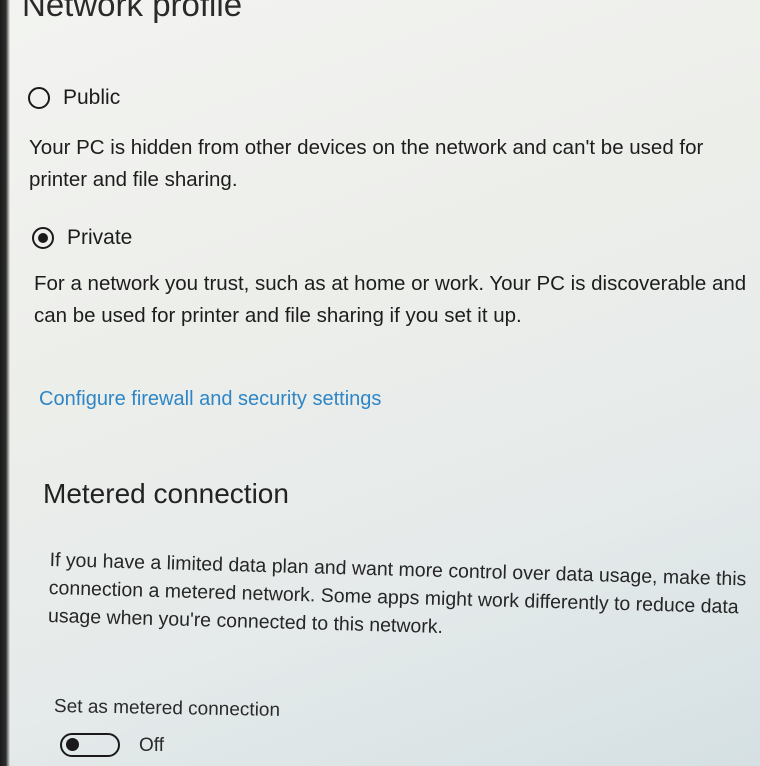 This screenshot has width=760, height=766. I want to click on configure-firewall-link: Configure firewall and security settings, so click(210, 399).